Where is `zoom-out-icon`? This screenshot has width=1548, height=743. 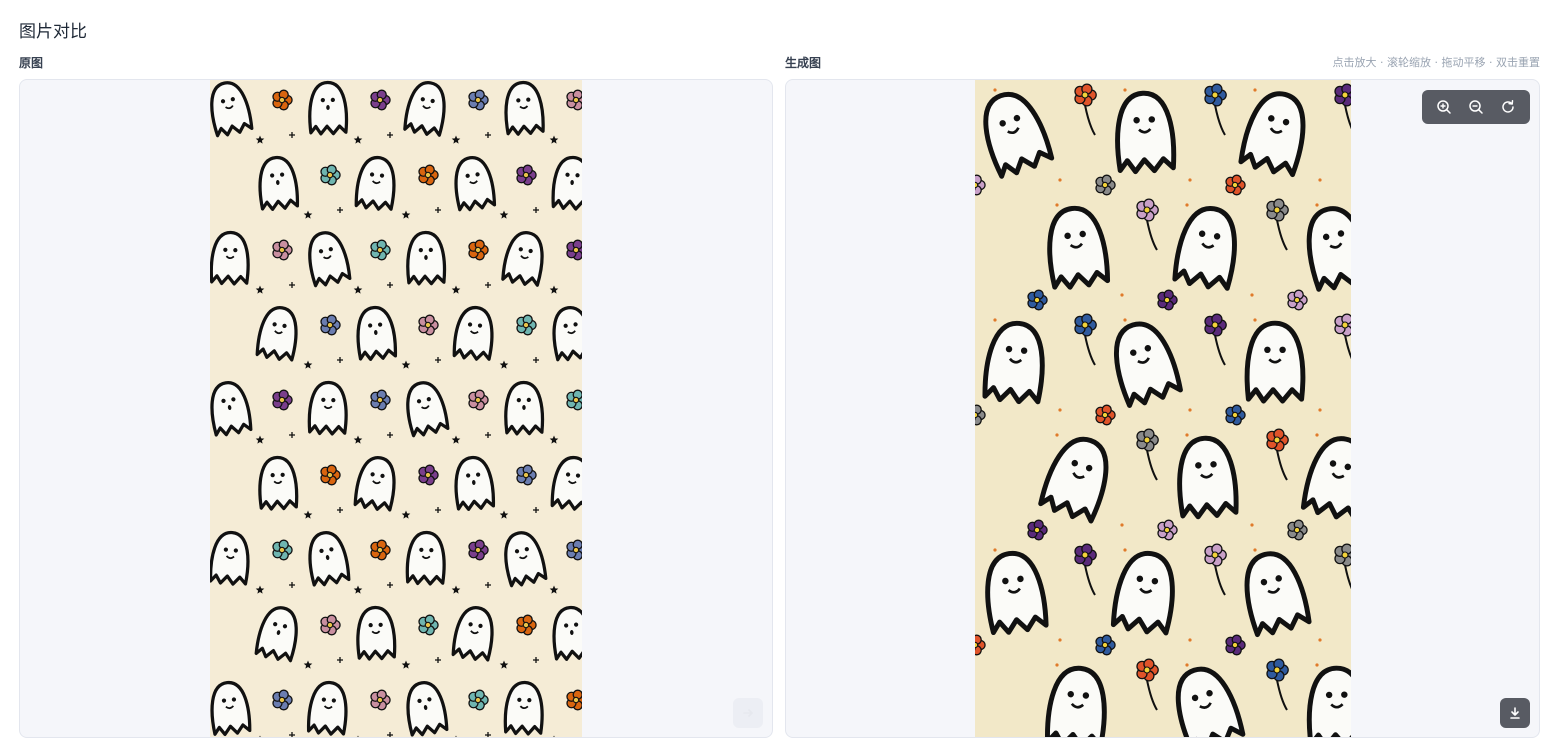 zoom-out-icon is located at coordinates (1476, 107).